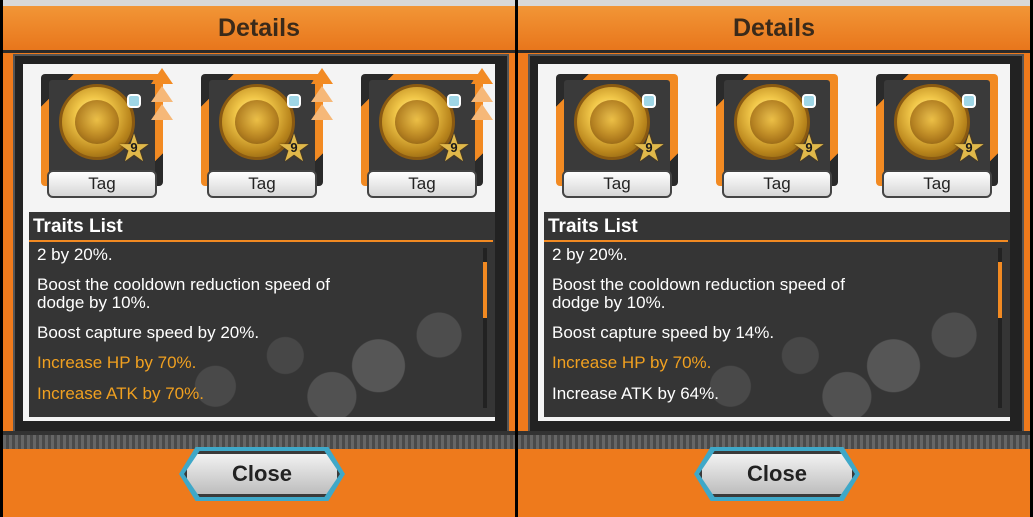 The width and height of the screenshot is (1033, 517). Describe the element at coordinates (663, 332) in the screenshot. I see `trait-item: Boost capture speed by 14%.` at that location.